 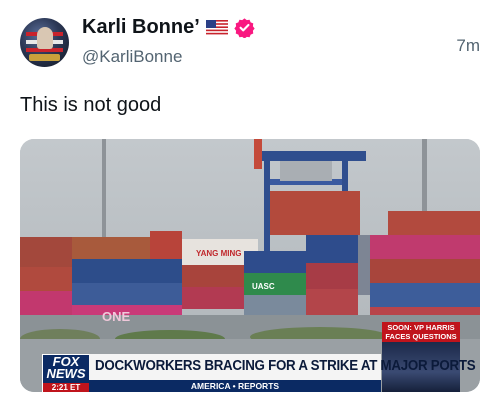 What do you see at coordinates (66, 387) in the screenshot?
I see `news-clock: 2:21 ET` at bounding box center [66, 387].